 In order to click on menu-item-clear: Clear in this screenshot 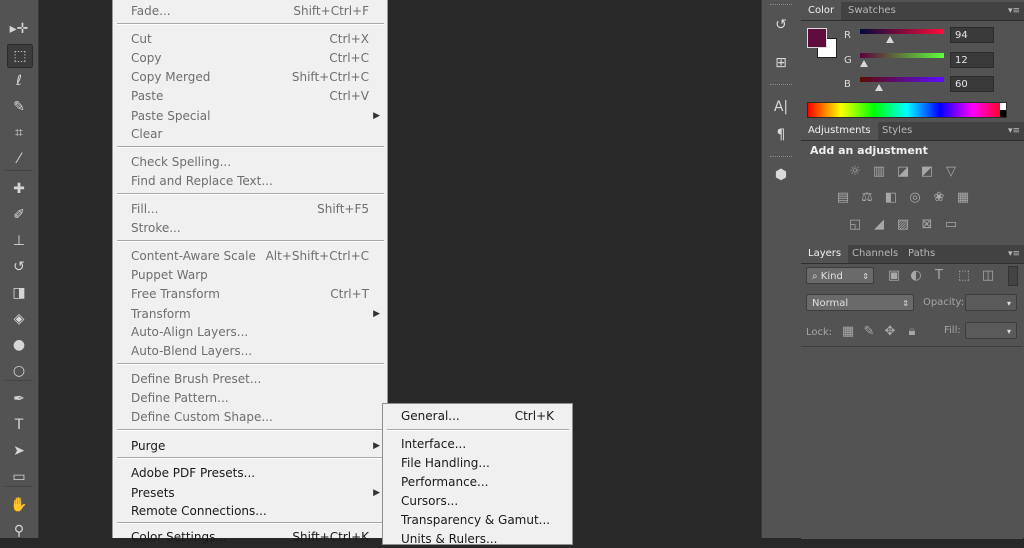, I will do `click(250, 134)`.